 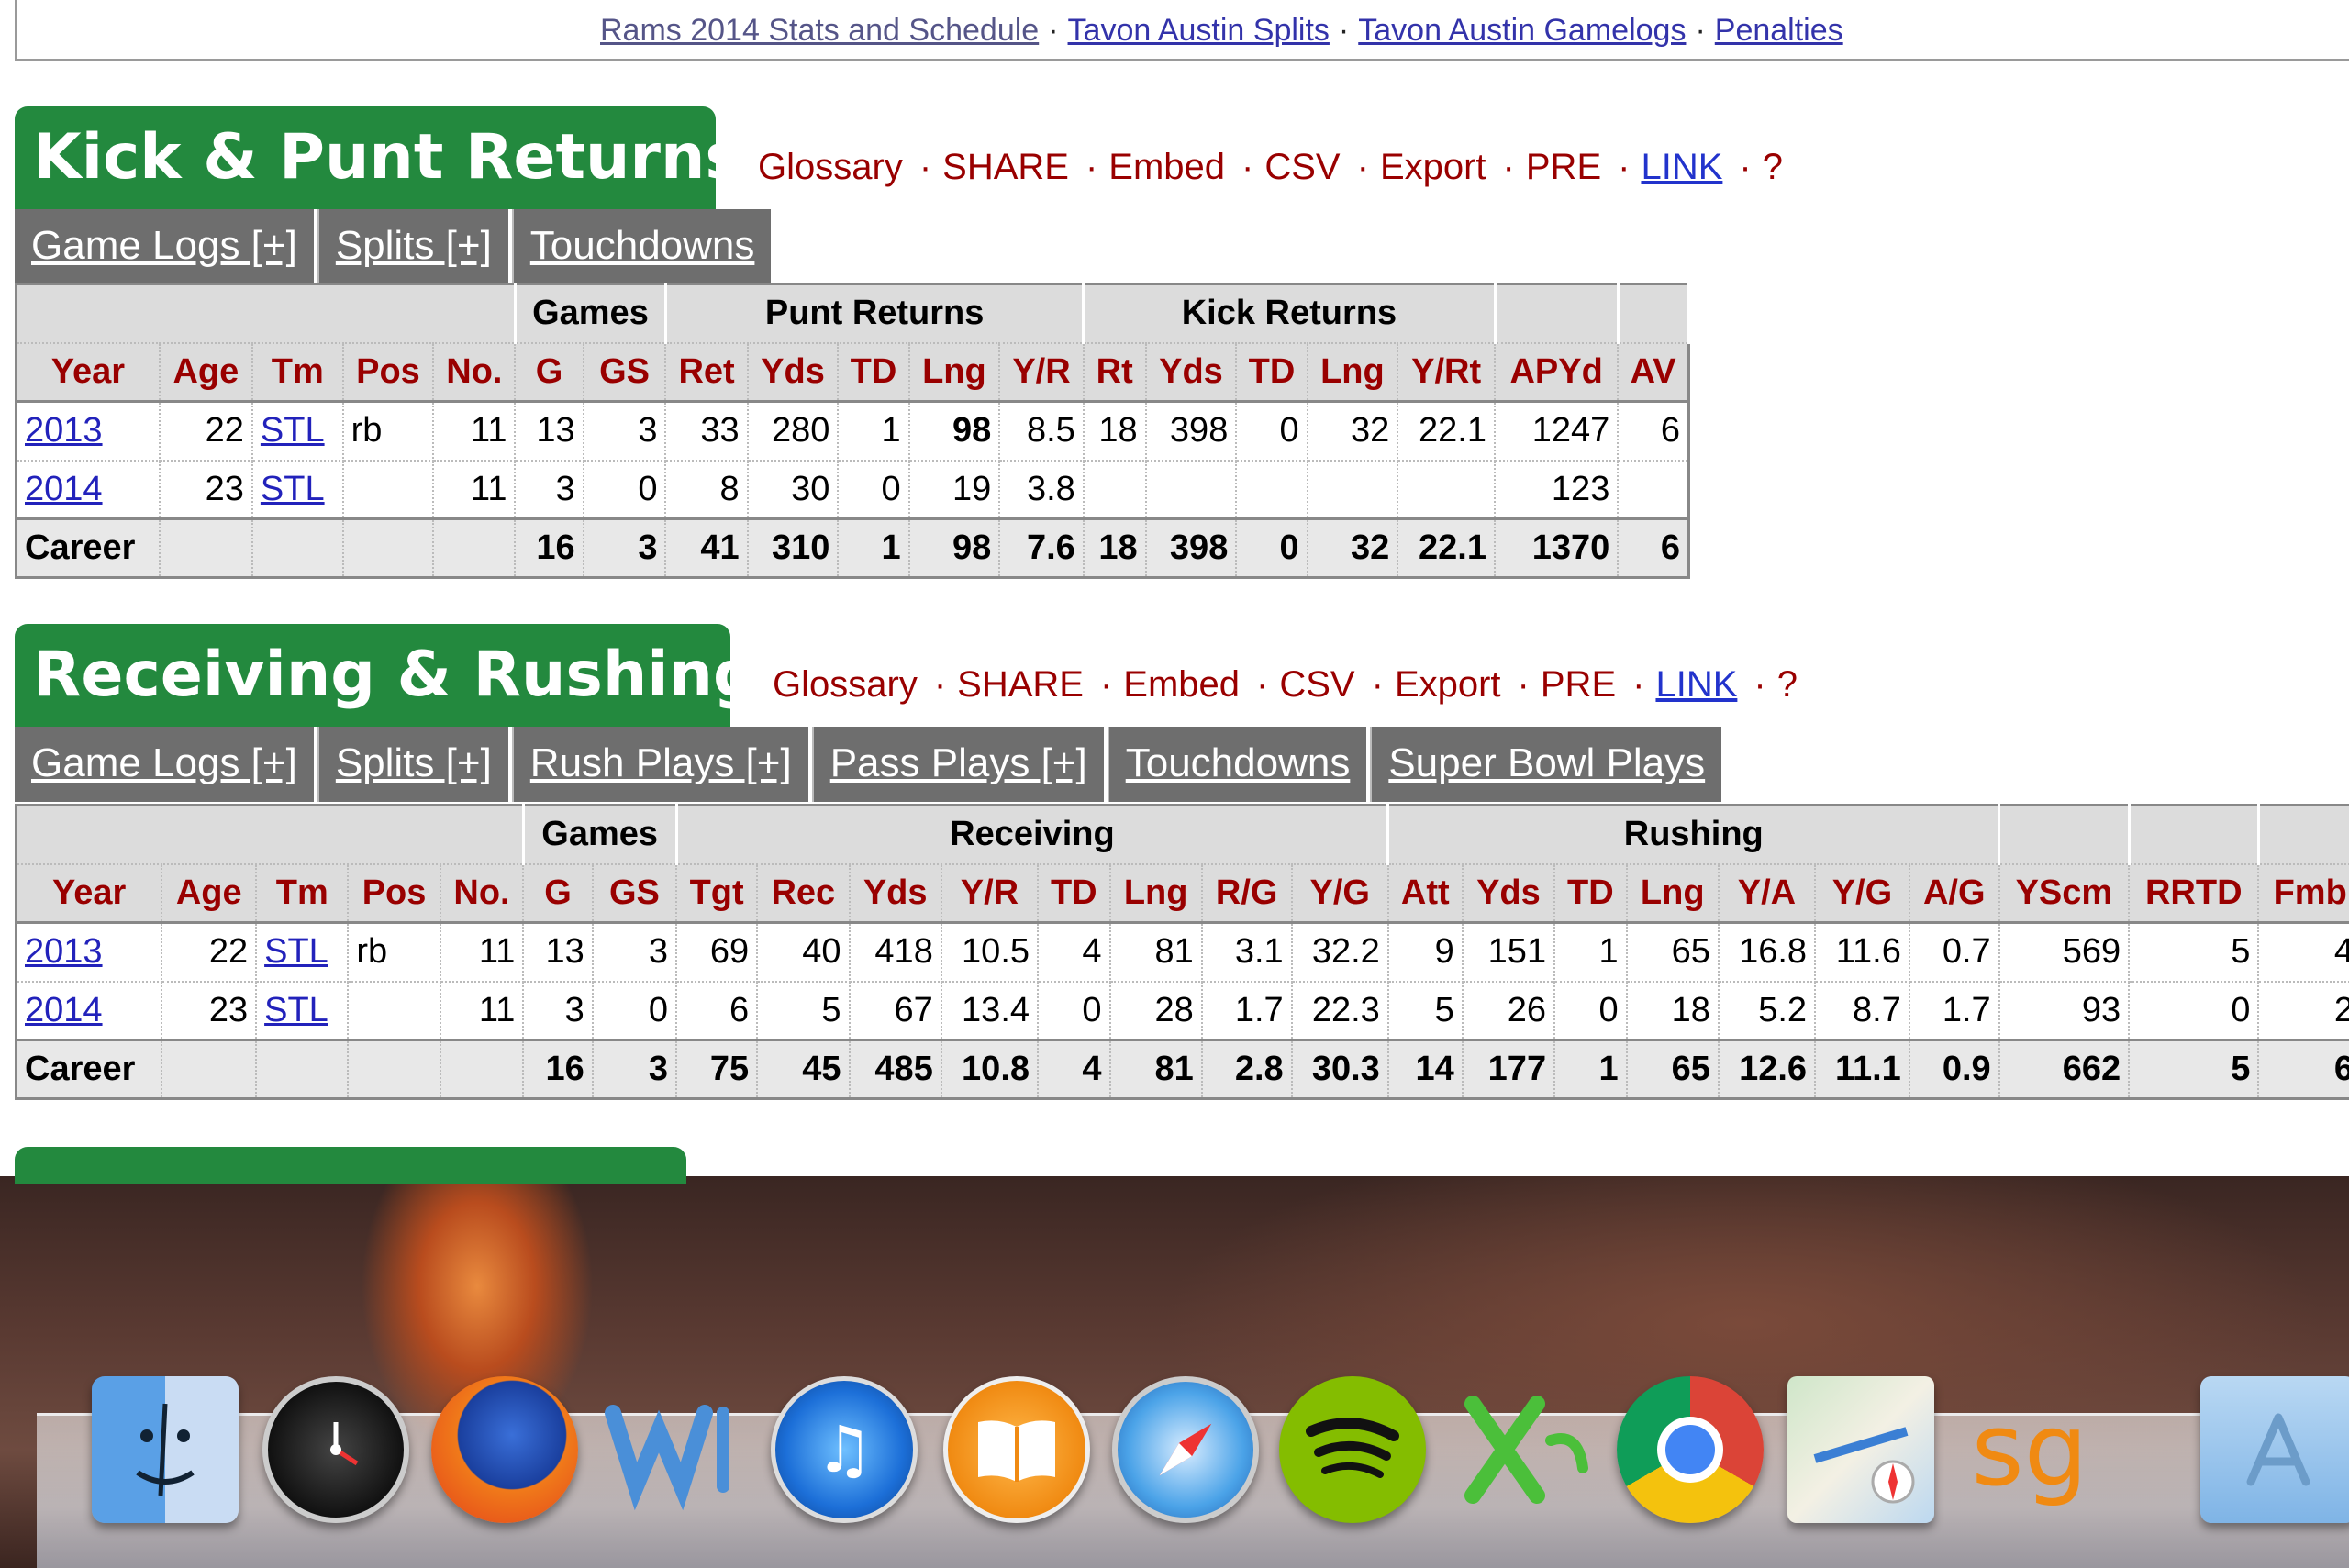 I want to click on word-icon, so click(x=668, y=1450).